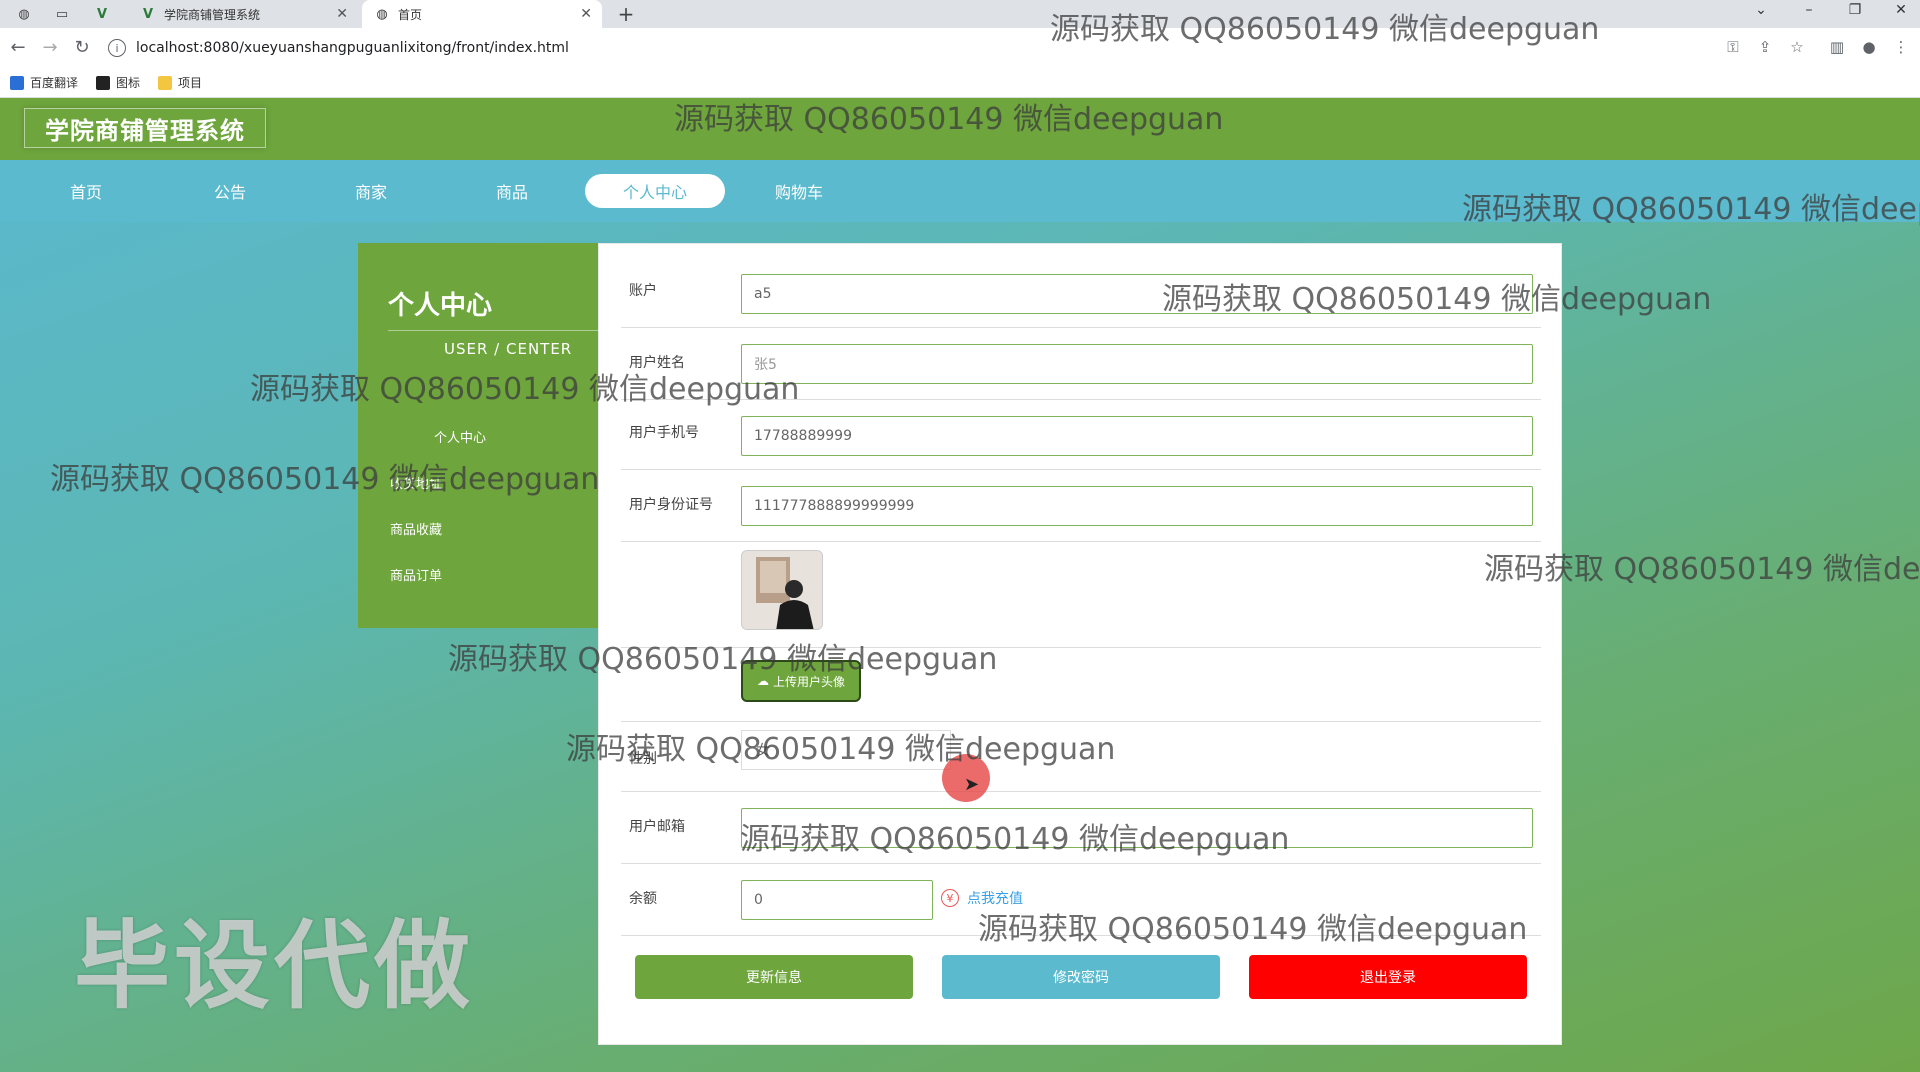  I want to click on tab-home: ◍ 首页 ✕, so click(482, 14).